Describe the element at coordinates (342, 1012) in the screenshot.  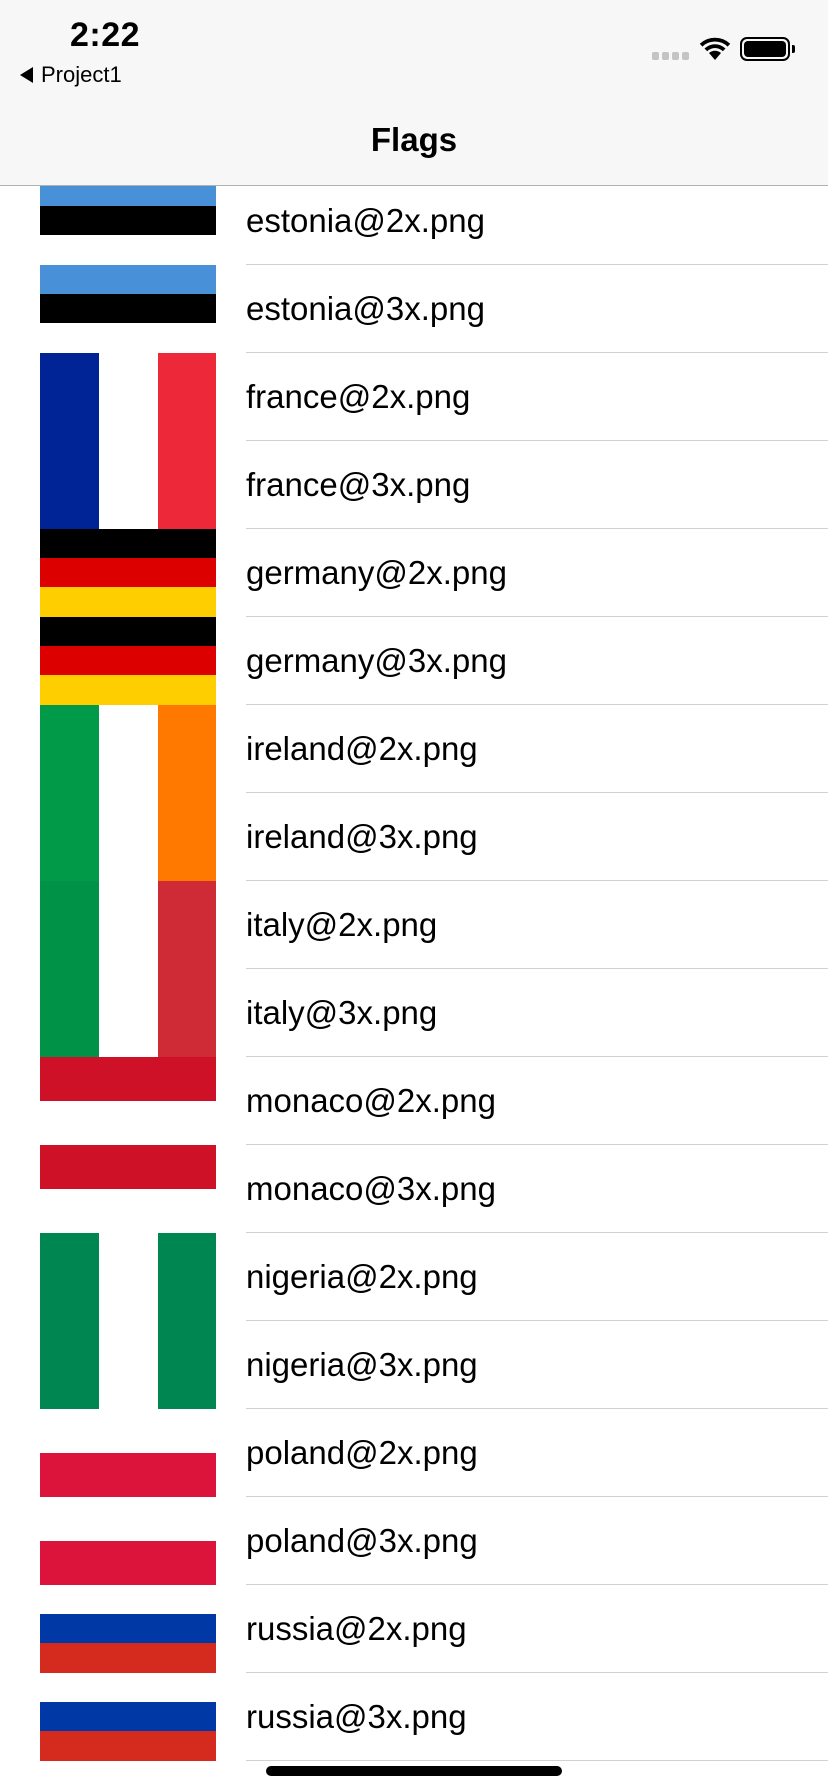
I see `row-label: italy@3x.png` at that location.